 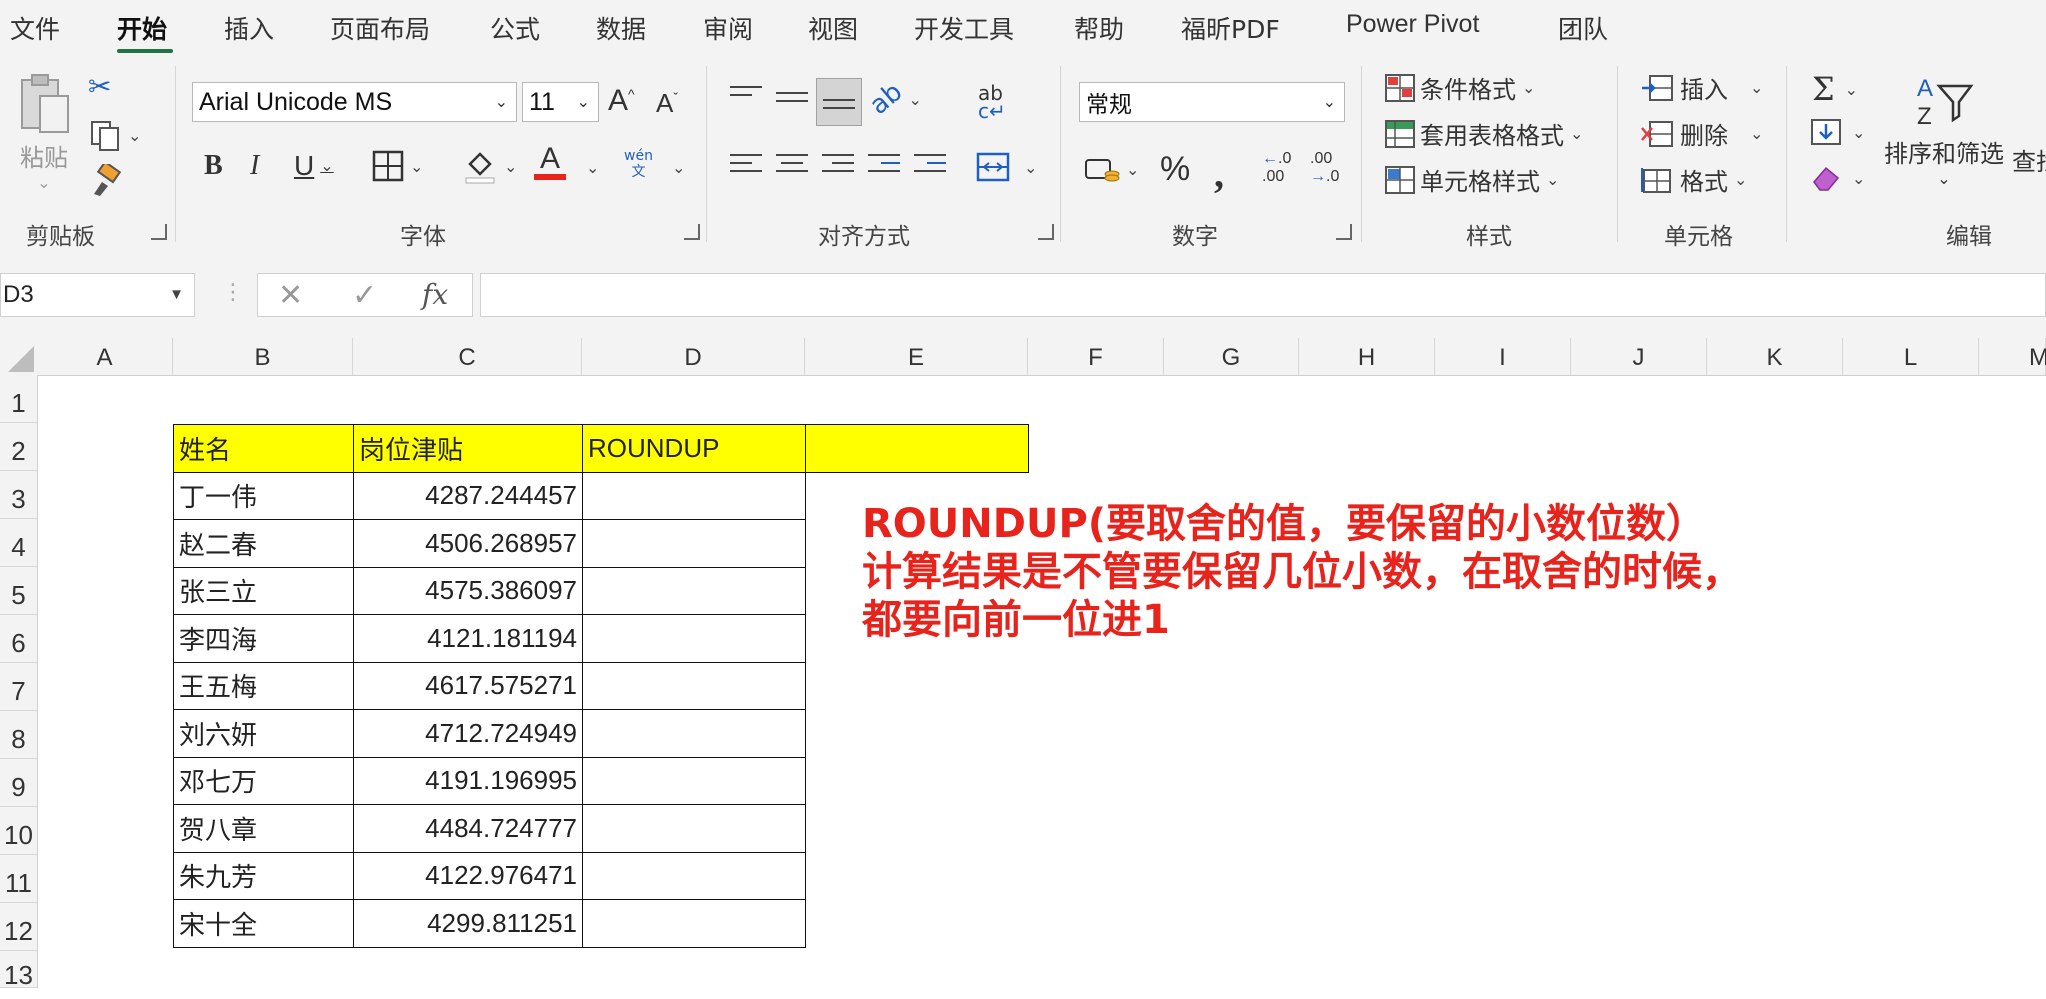 I want to click on menu-team: 团队, so click(x=1583, y=28).